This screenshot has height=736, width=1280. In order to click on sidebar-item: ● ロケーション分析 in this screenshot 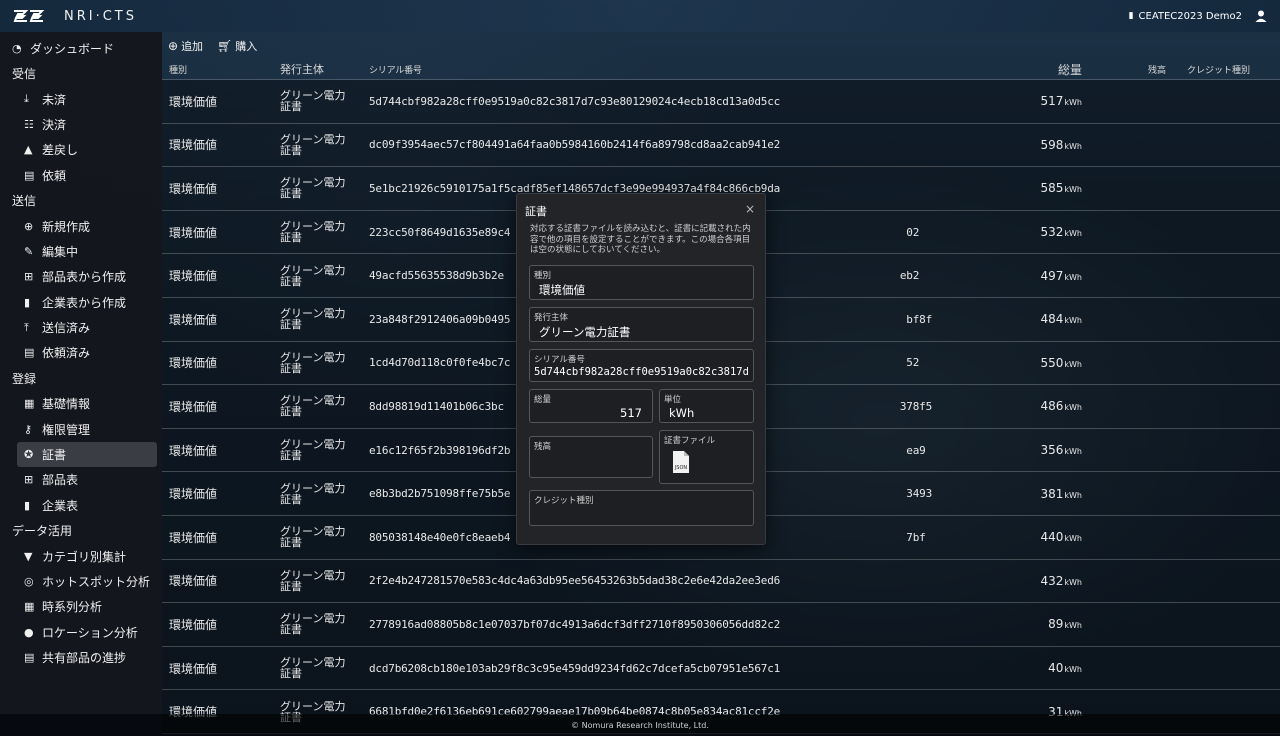, I will do `click(81, 632)`.